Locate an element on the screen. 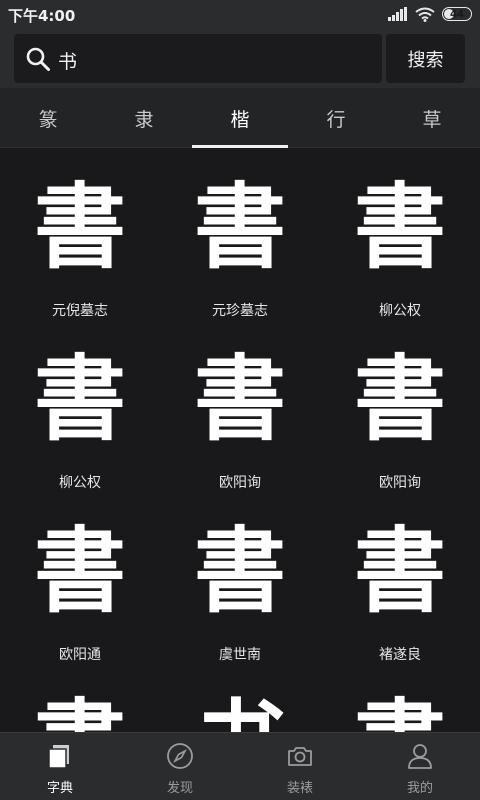 This screenshot has width=480, height=800. search-bar: 书 搜索 is located at coordinates (240, 58).